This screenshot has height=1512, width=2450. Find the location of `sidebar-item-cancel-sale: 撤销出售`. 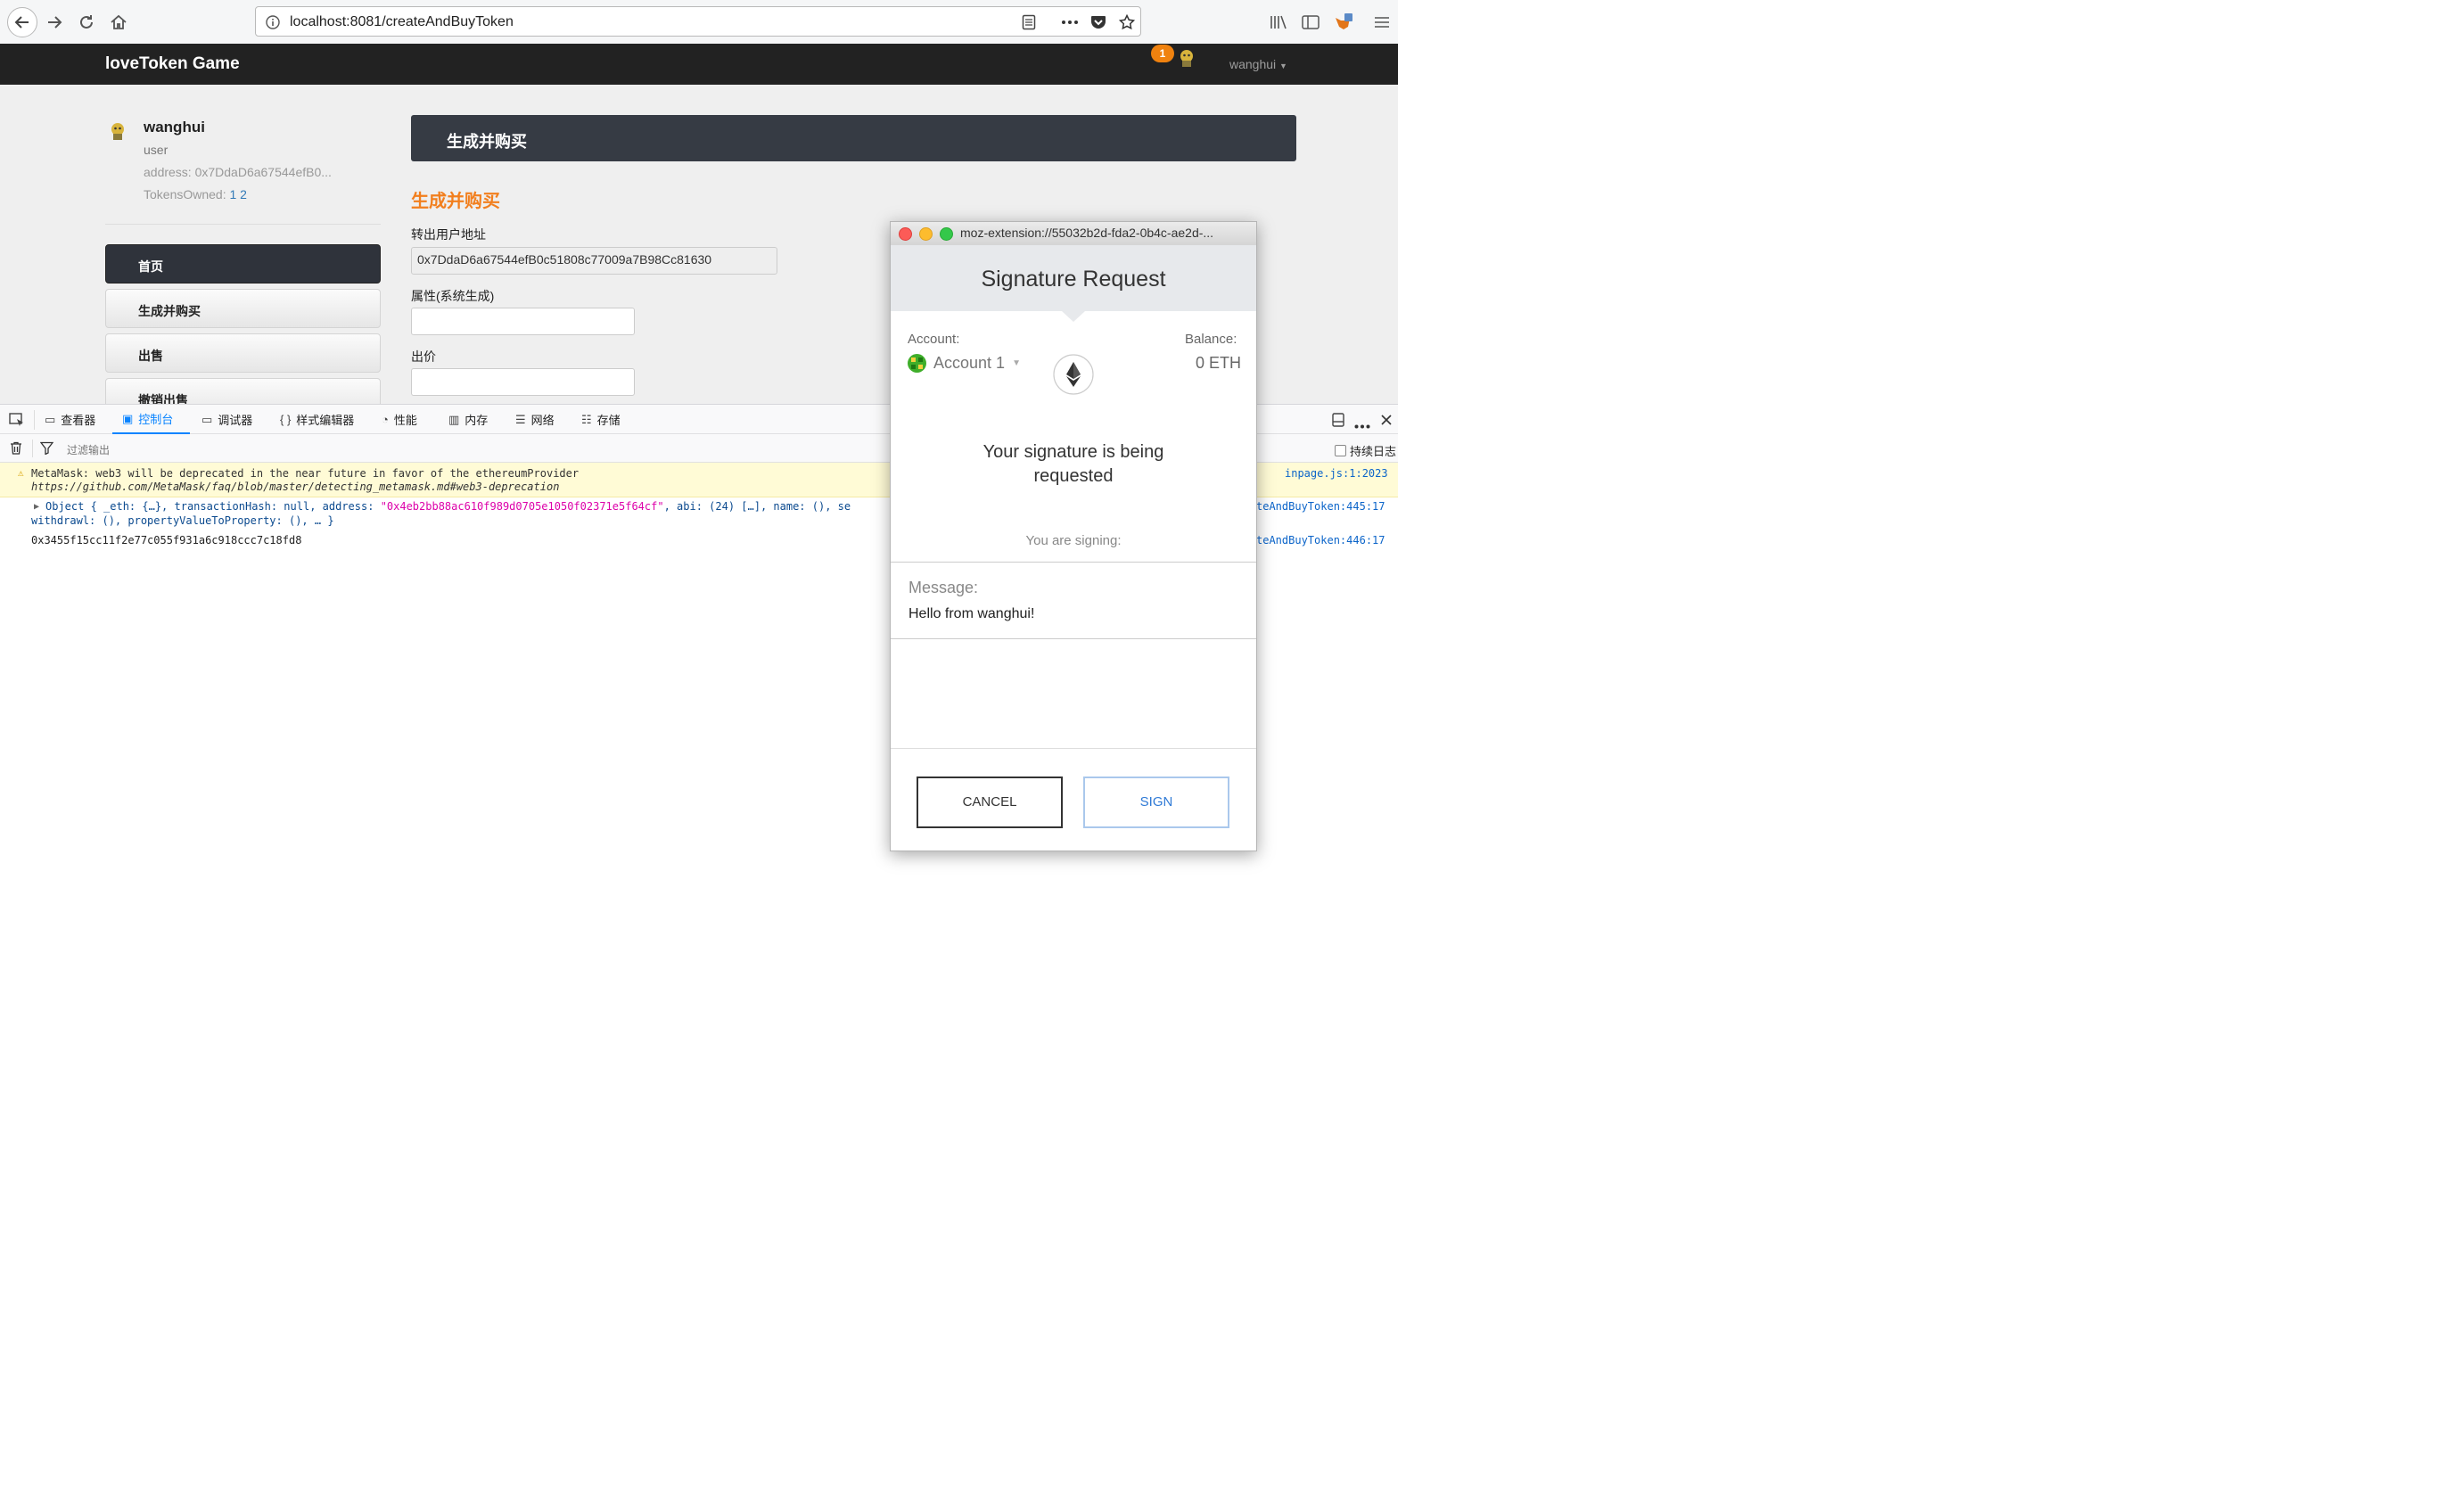

sidebar-item-cancel-sale: 撤销出售 is located at coordinates (243, 391).